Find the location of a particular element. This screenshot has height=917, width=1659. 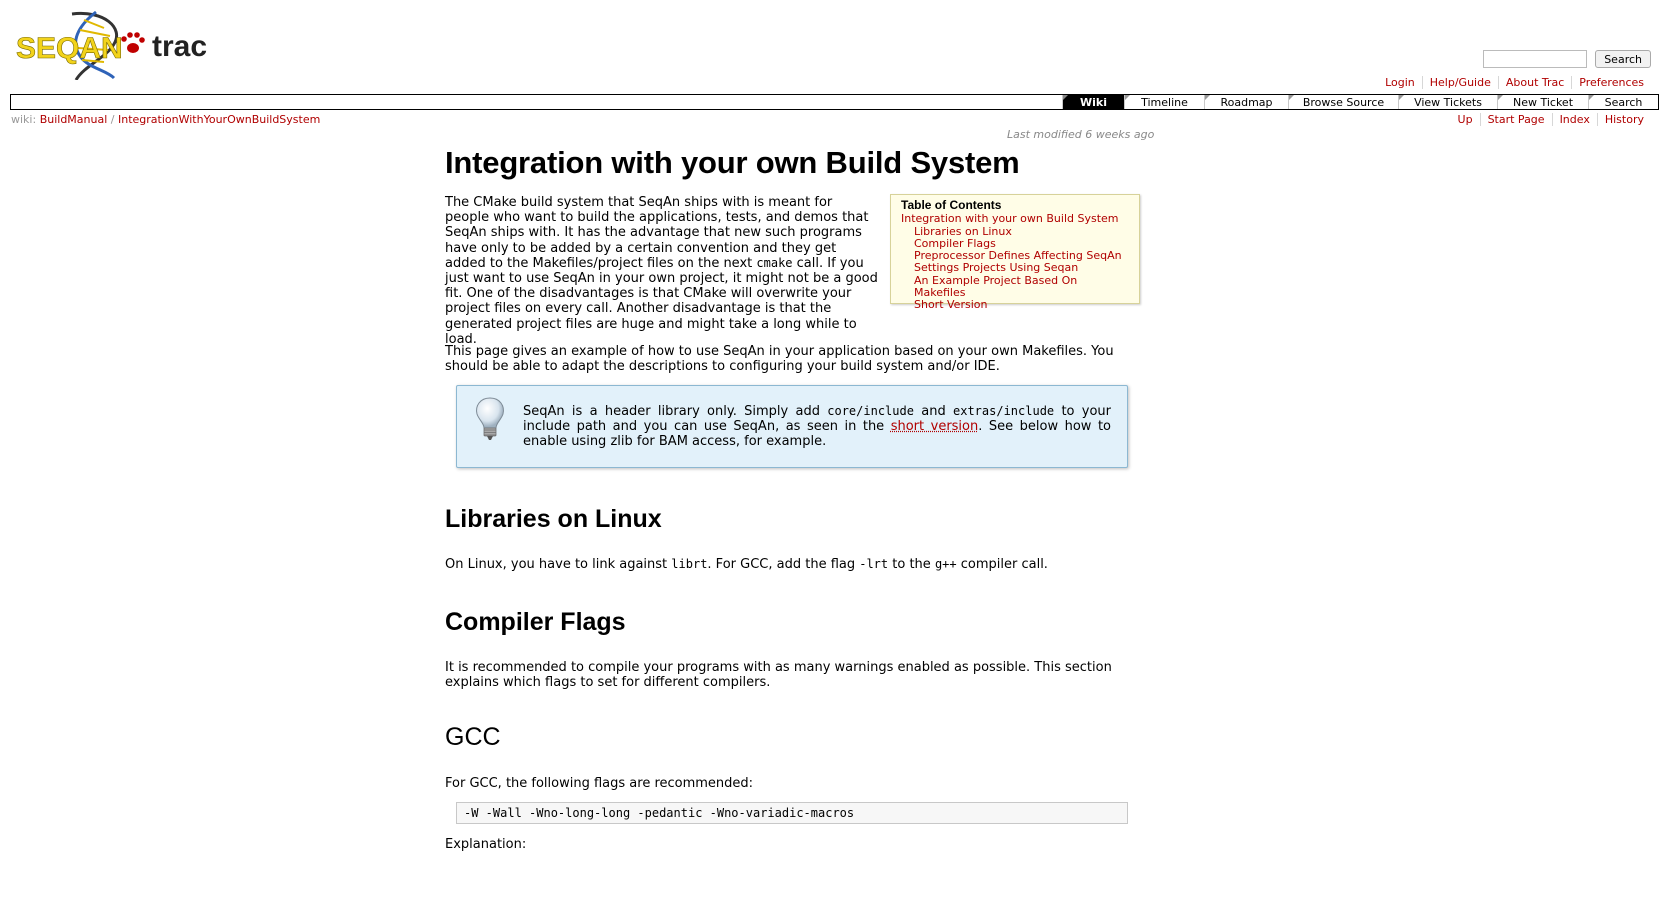

tip-code-extras-include: extras/include is located at coordinates (1004, 411).